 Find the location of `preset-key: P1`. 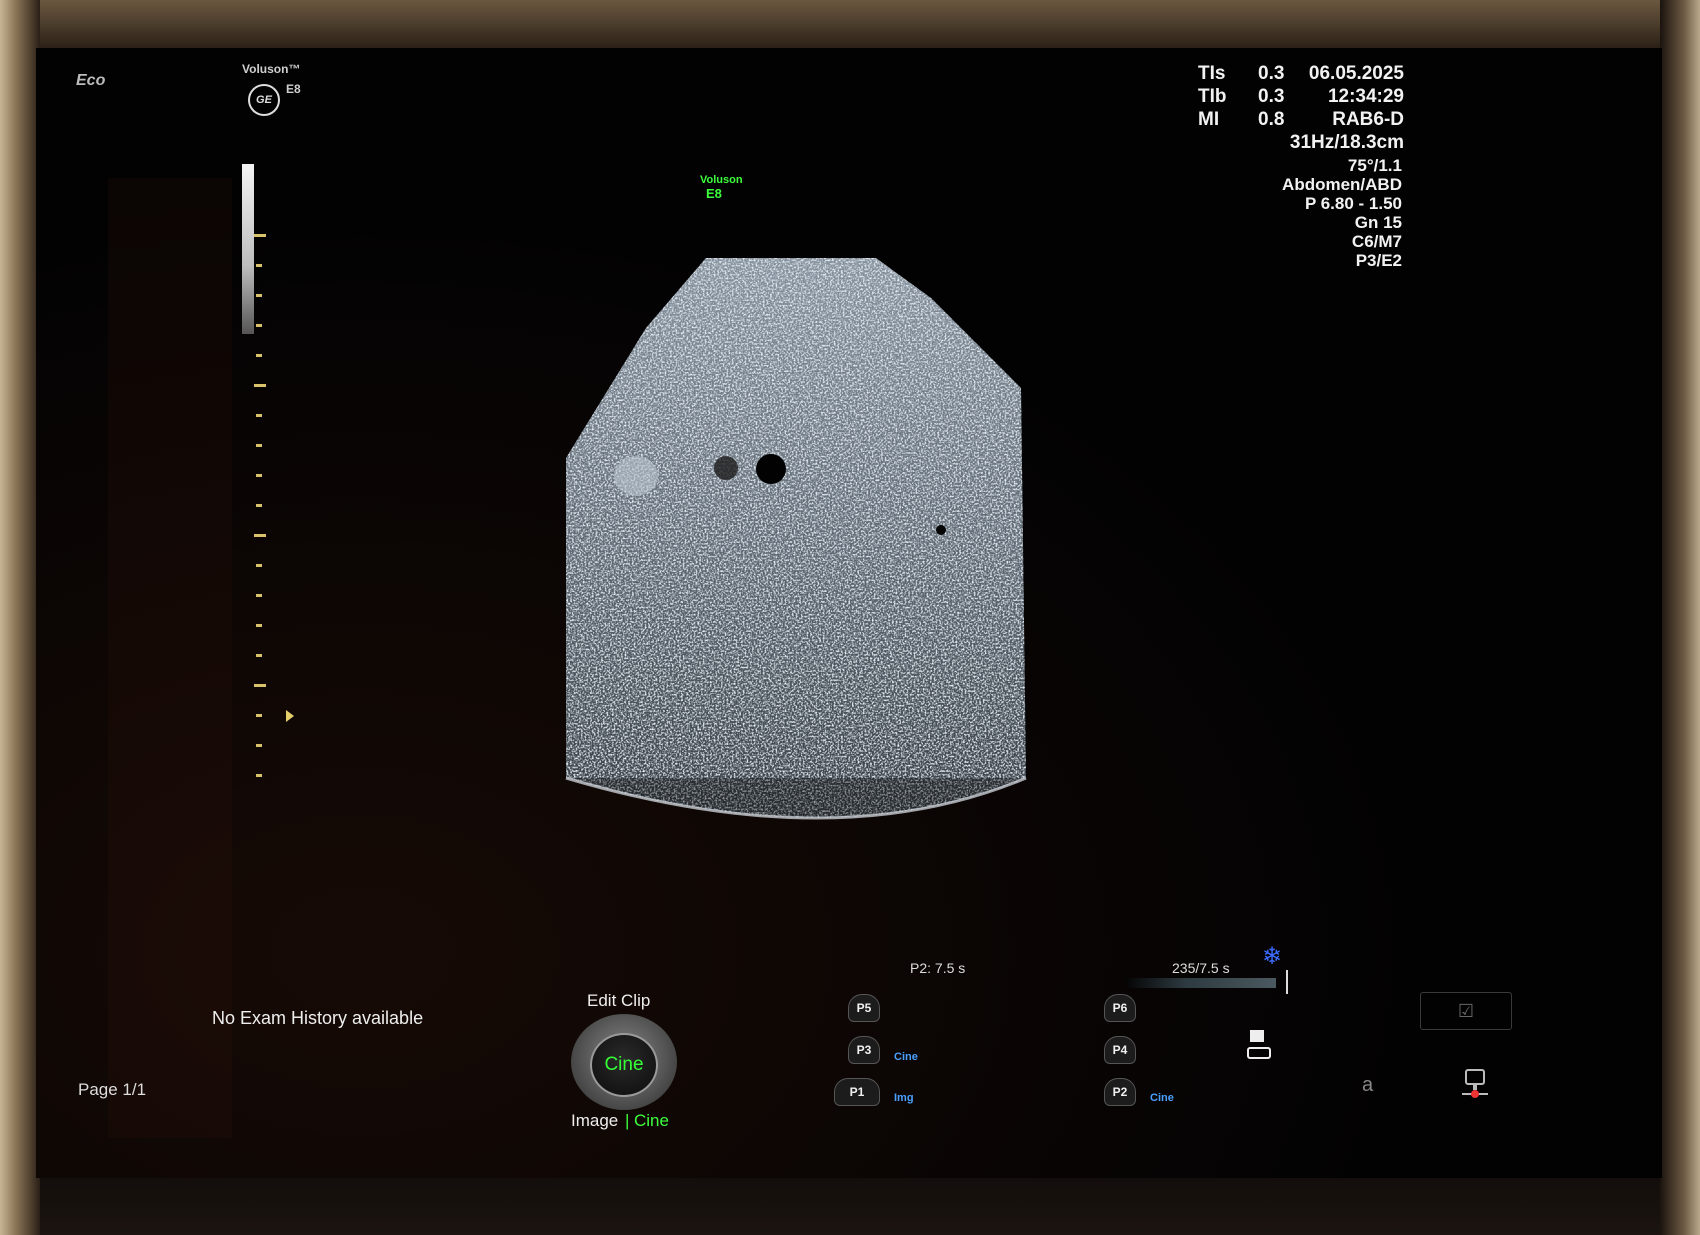

preset-key: P1 is located at coordinates (857, 1092).